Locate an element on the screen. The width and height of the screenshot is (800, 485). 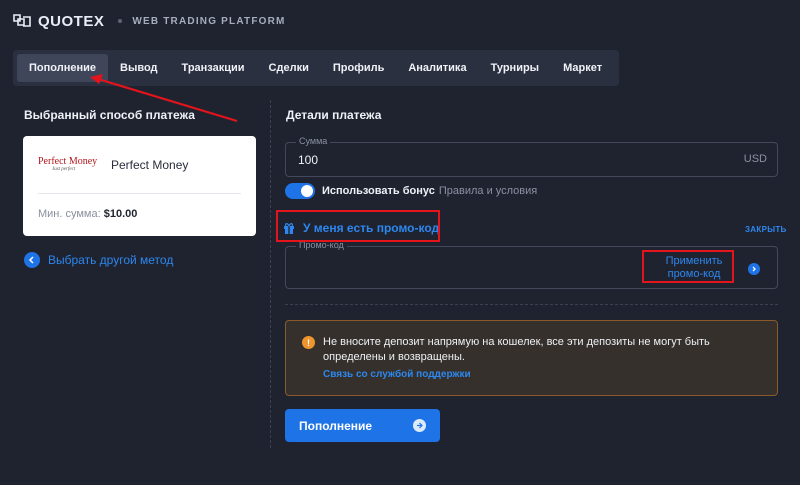
tab-deposit: Пополнение is located at coordinates (62, 68).